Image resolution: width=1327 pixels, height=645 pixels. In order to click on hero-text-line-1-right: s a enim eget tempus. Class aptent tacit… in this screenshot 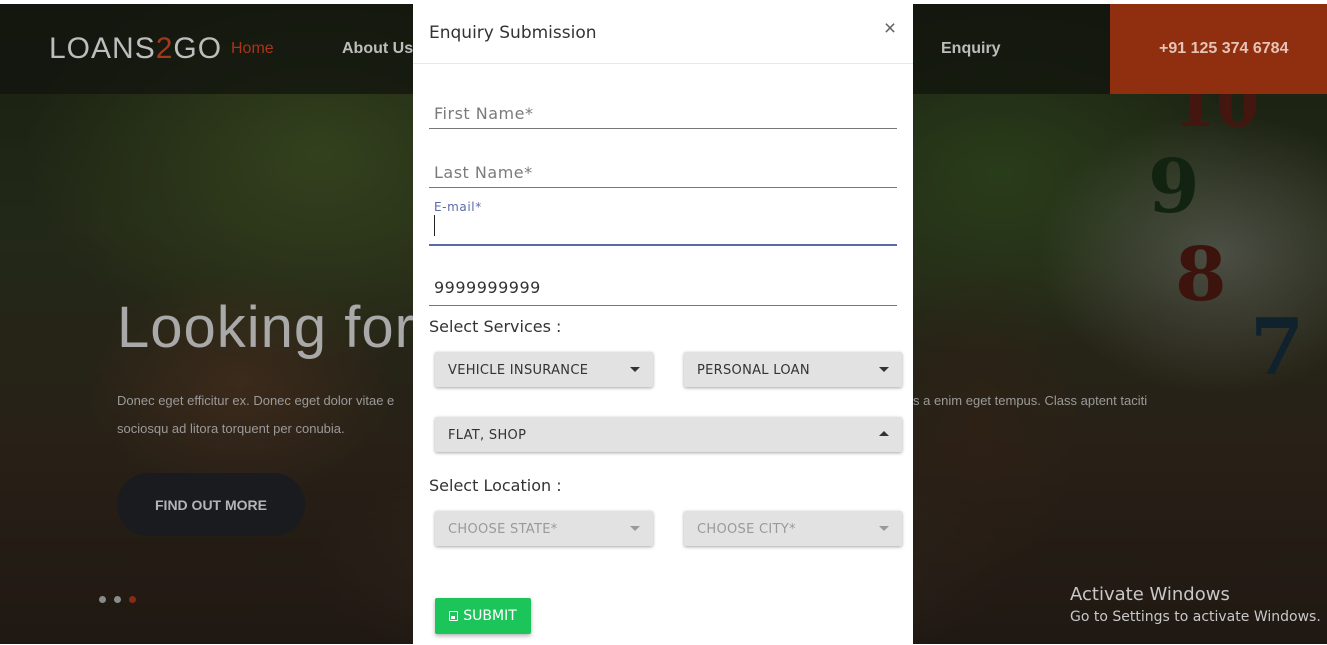, I will do `click(1030, 400)`.